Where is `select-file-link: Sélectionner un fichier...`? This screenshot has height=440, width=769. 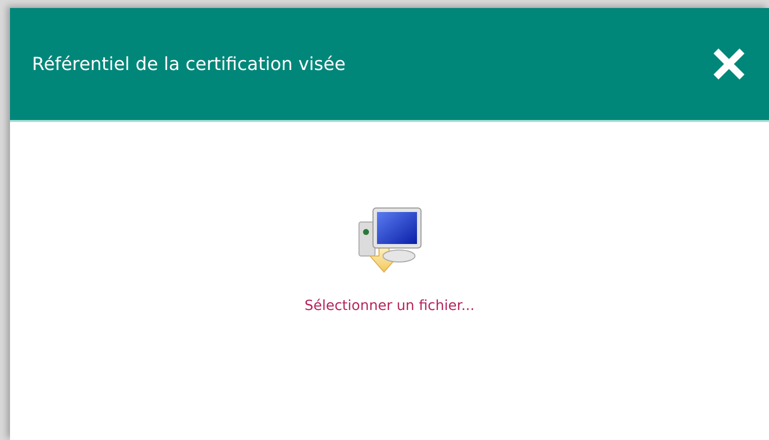
select-file-link: Sélectionner un fichier... is located at coordinates (389, 306).